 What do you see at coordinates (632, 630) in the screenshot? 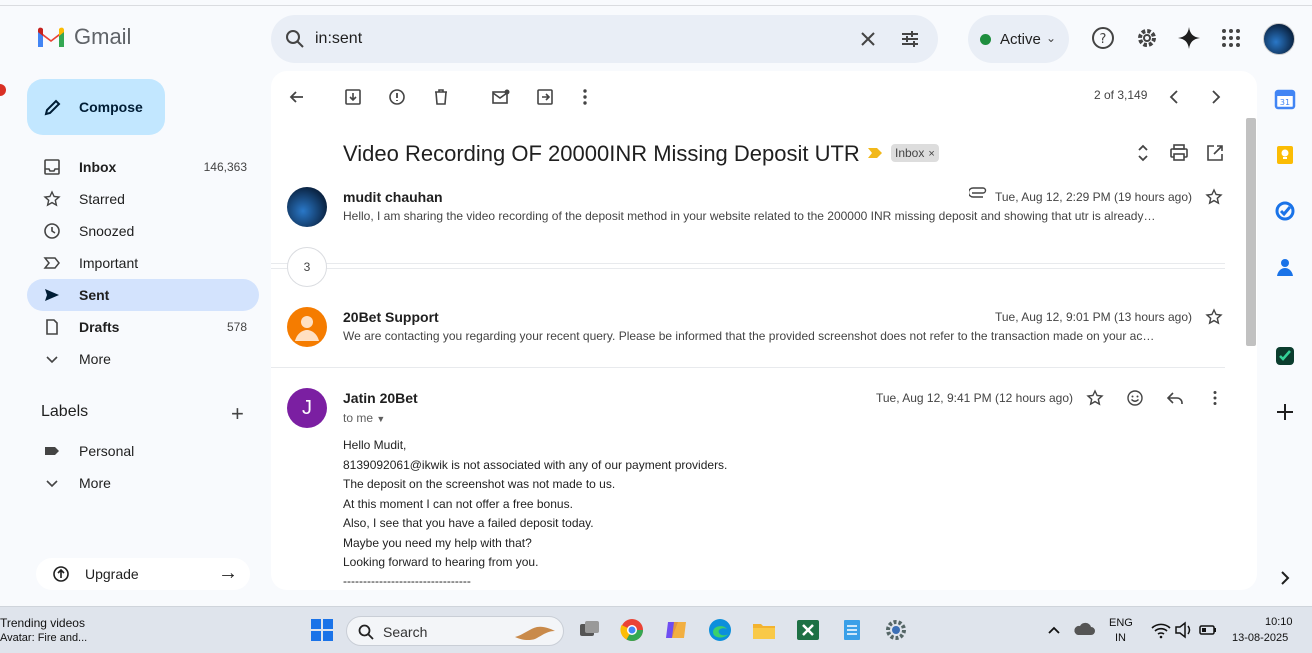
I see `chrome-icon` at bounding box center [632, 630].